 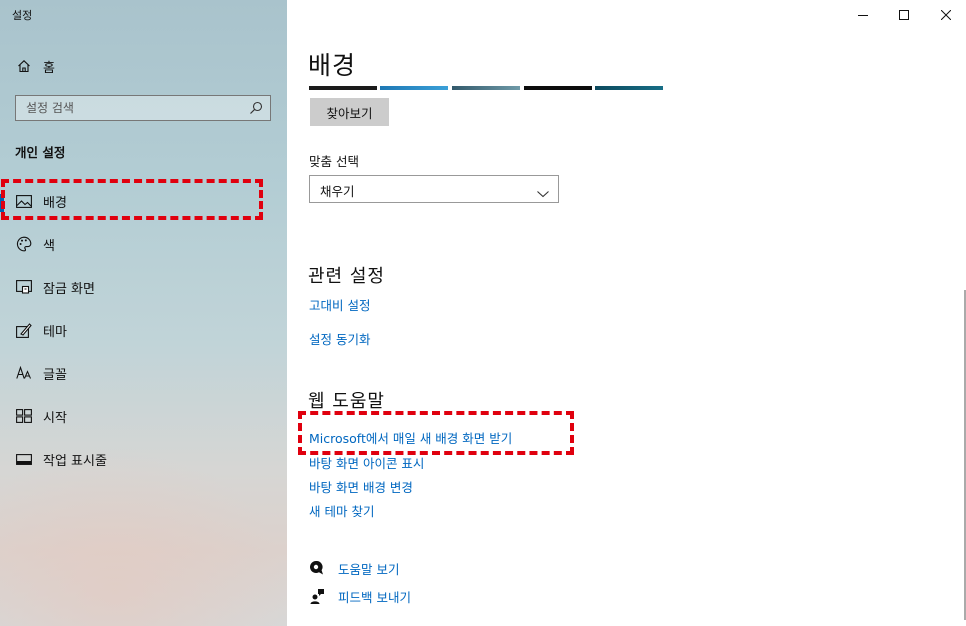 What do you see at coordinates (143, 330) in the screenshot?
I see `sidebar-item-theme: 테마` at bounding box center [143, 330].